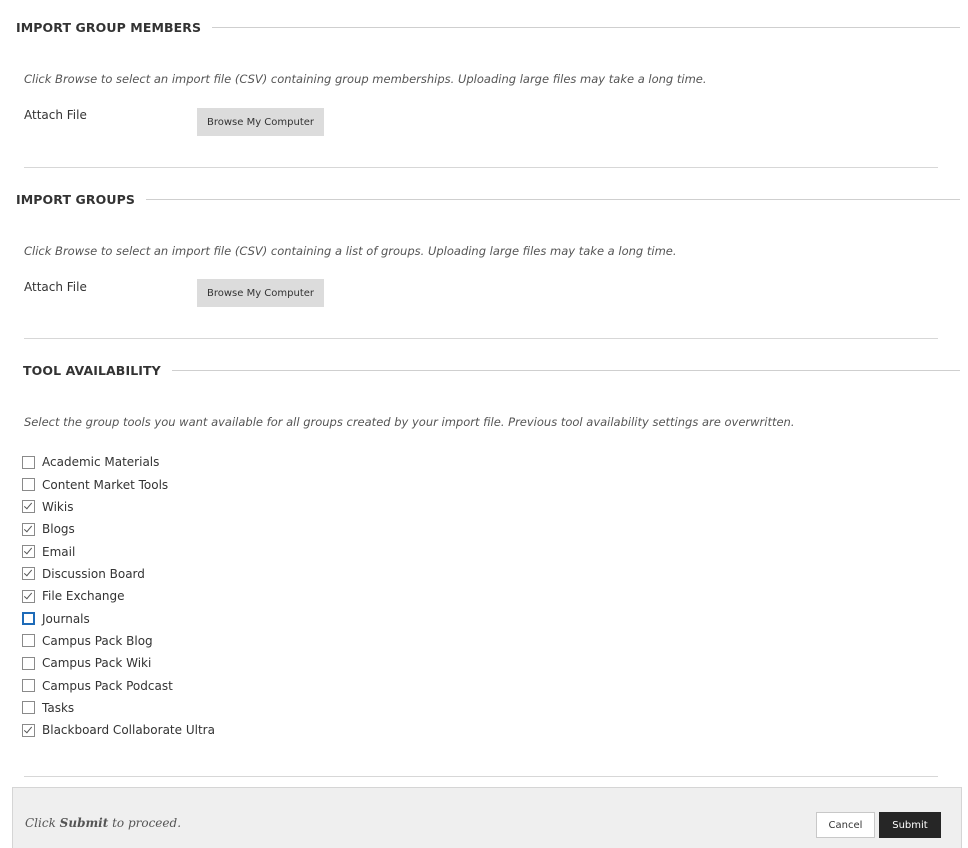  Describe the element at coordinates (118, 708) in the screenshot. I see `tool-item-tasks: Tasks` at that location.